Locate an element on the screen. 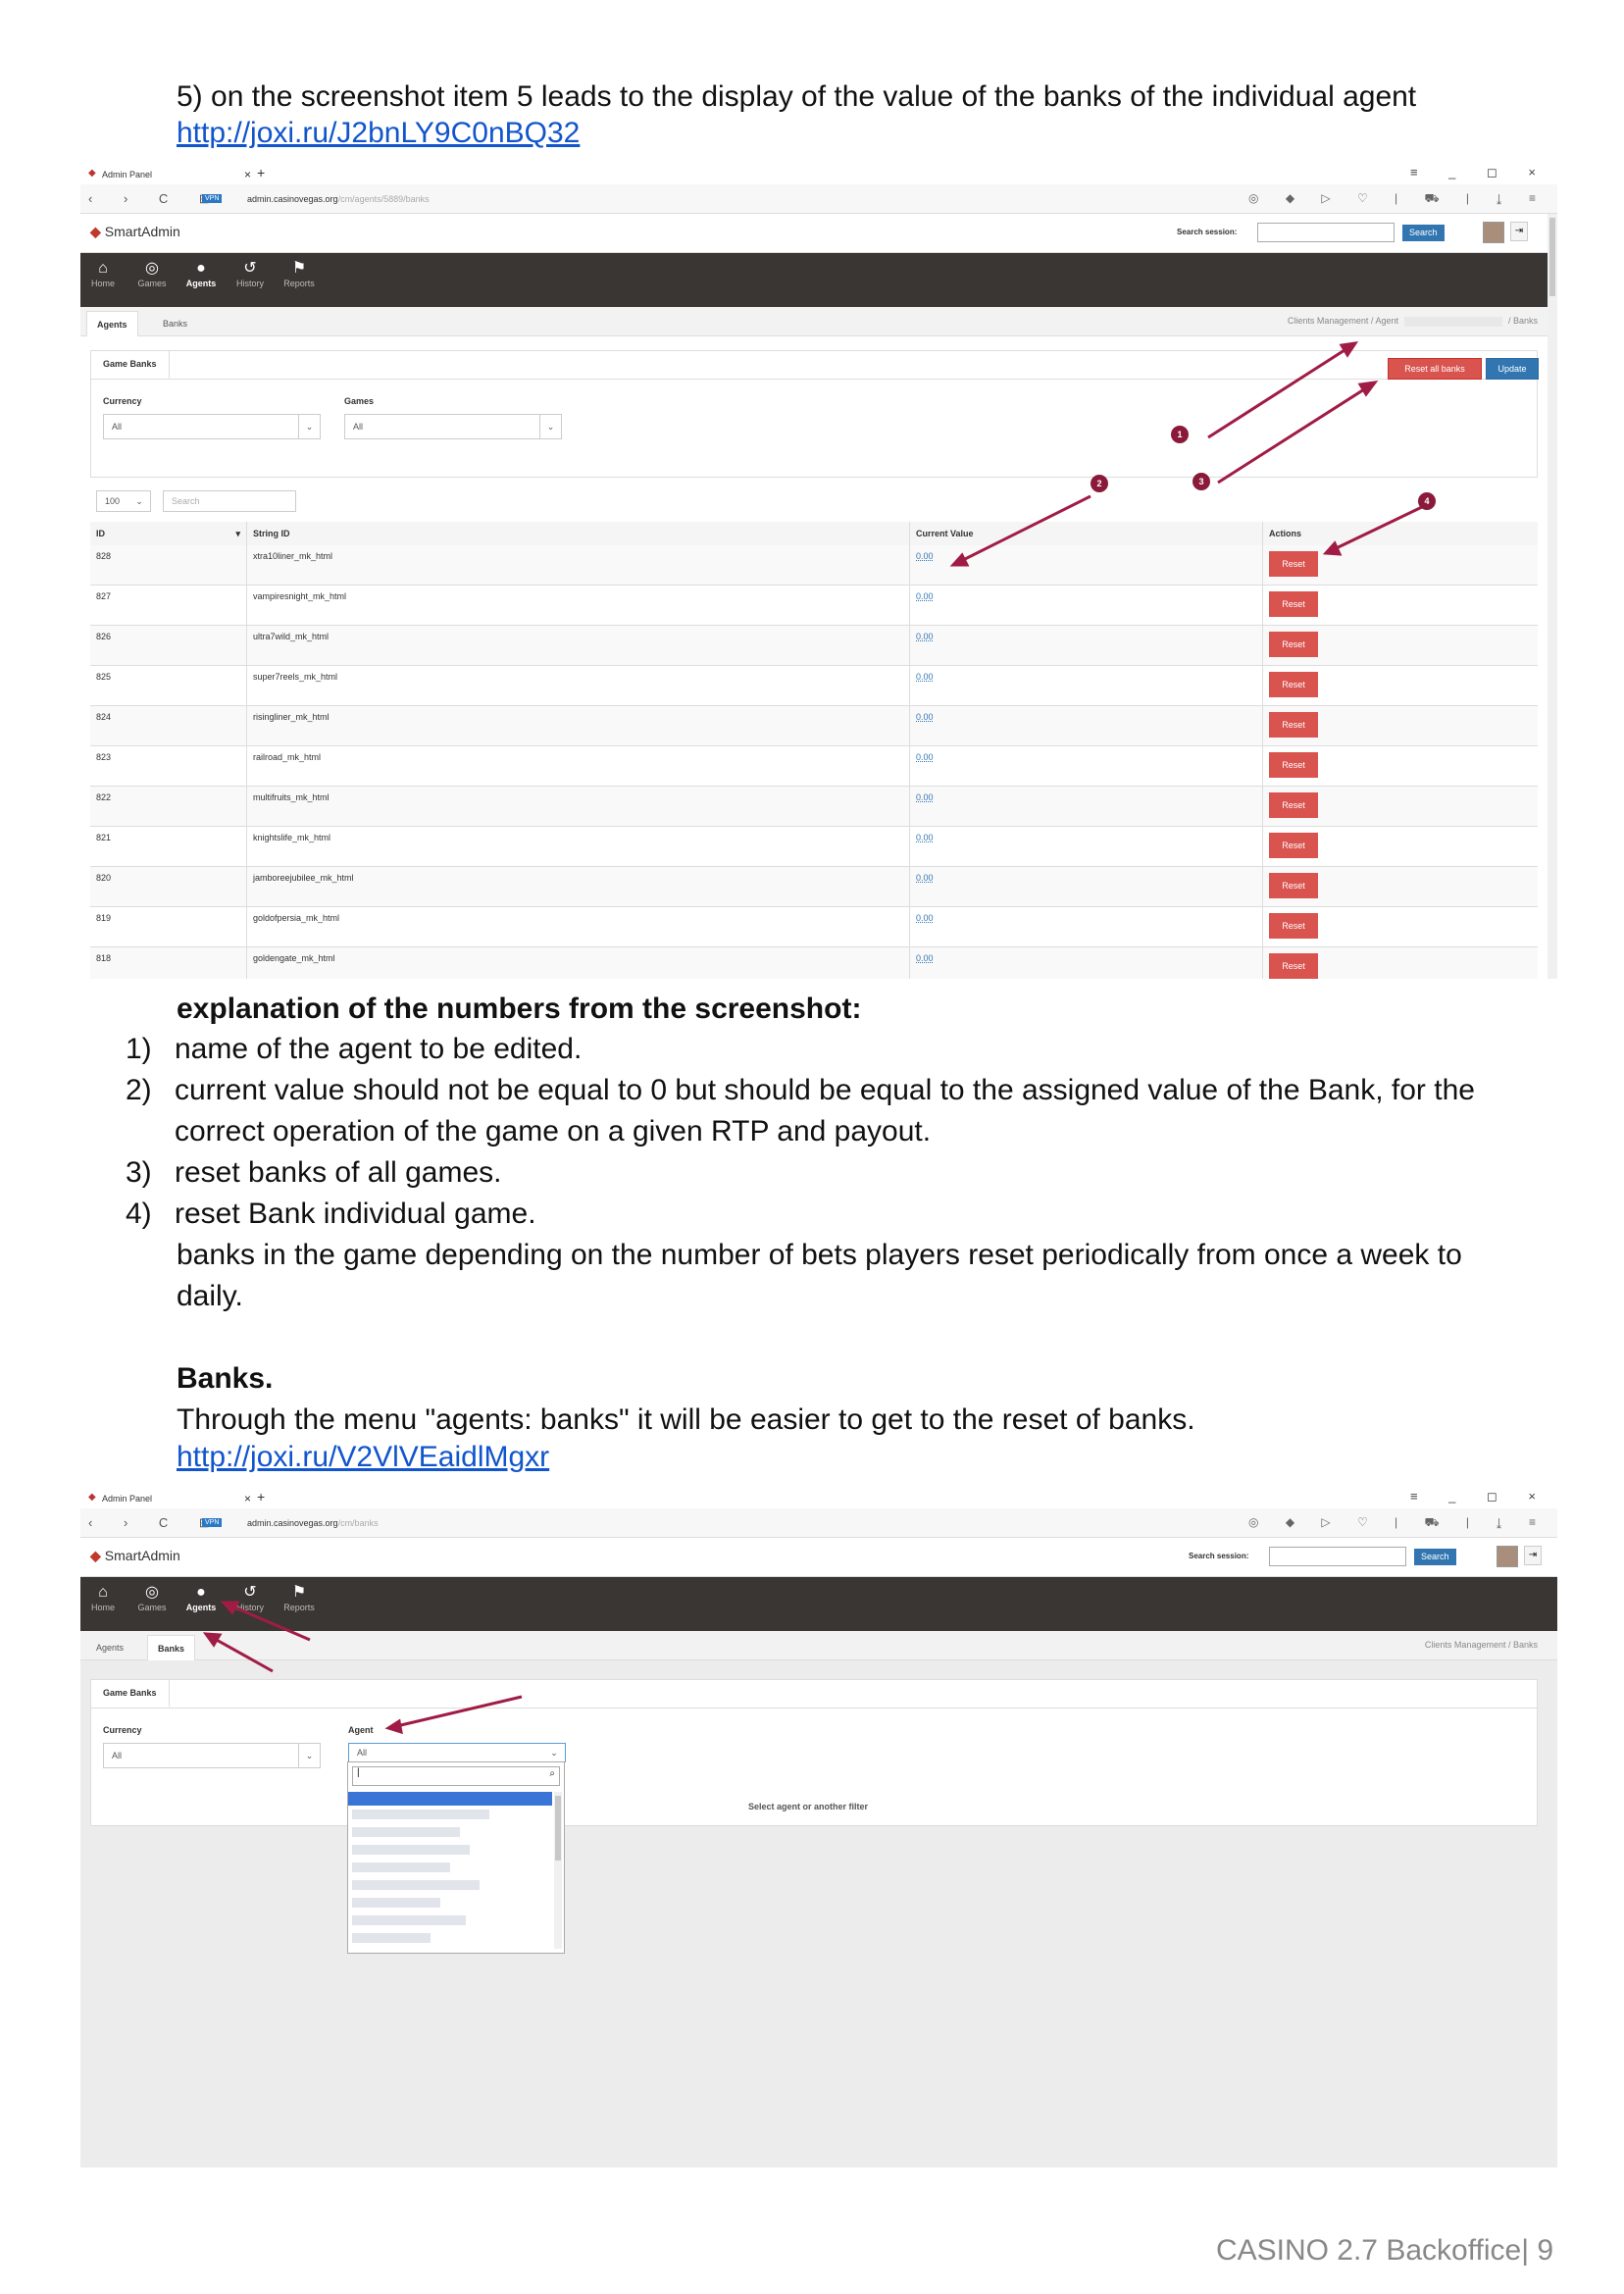 The image size is (1624, 2294). table-row: 820 jamboreejubilee_mk_html 0.00 Reset is located at coordinates (814, 887).